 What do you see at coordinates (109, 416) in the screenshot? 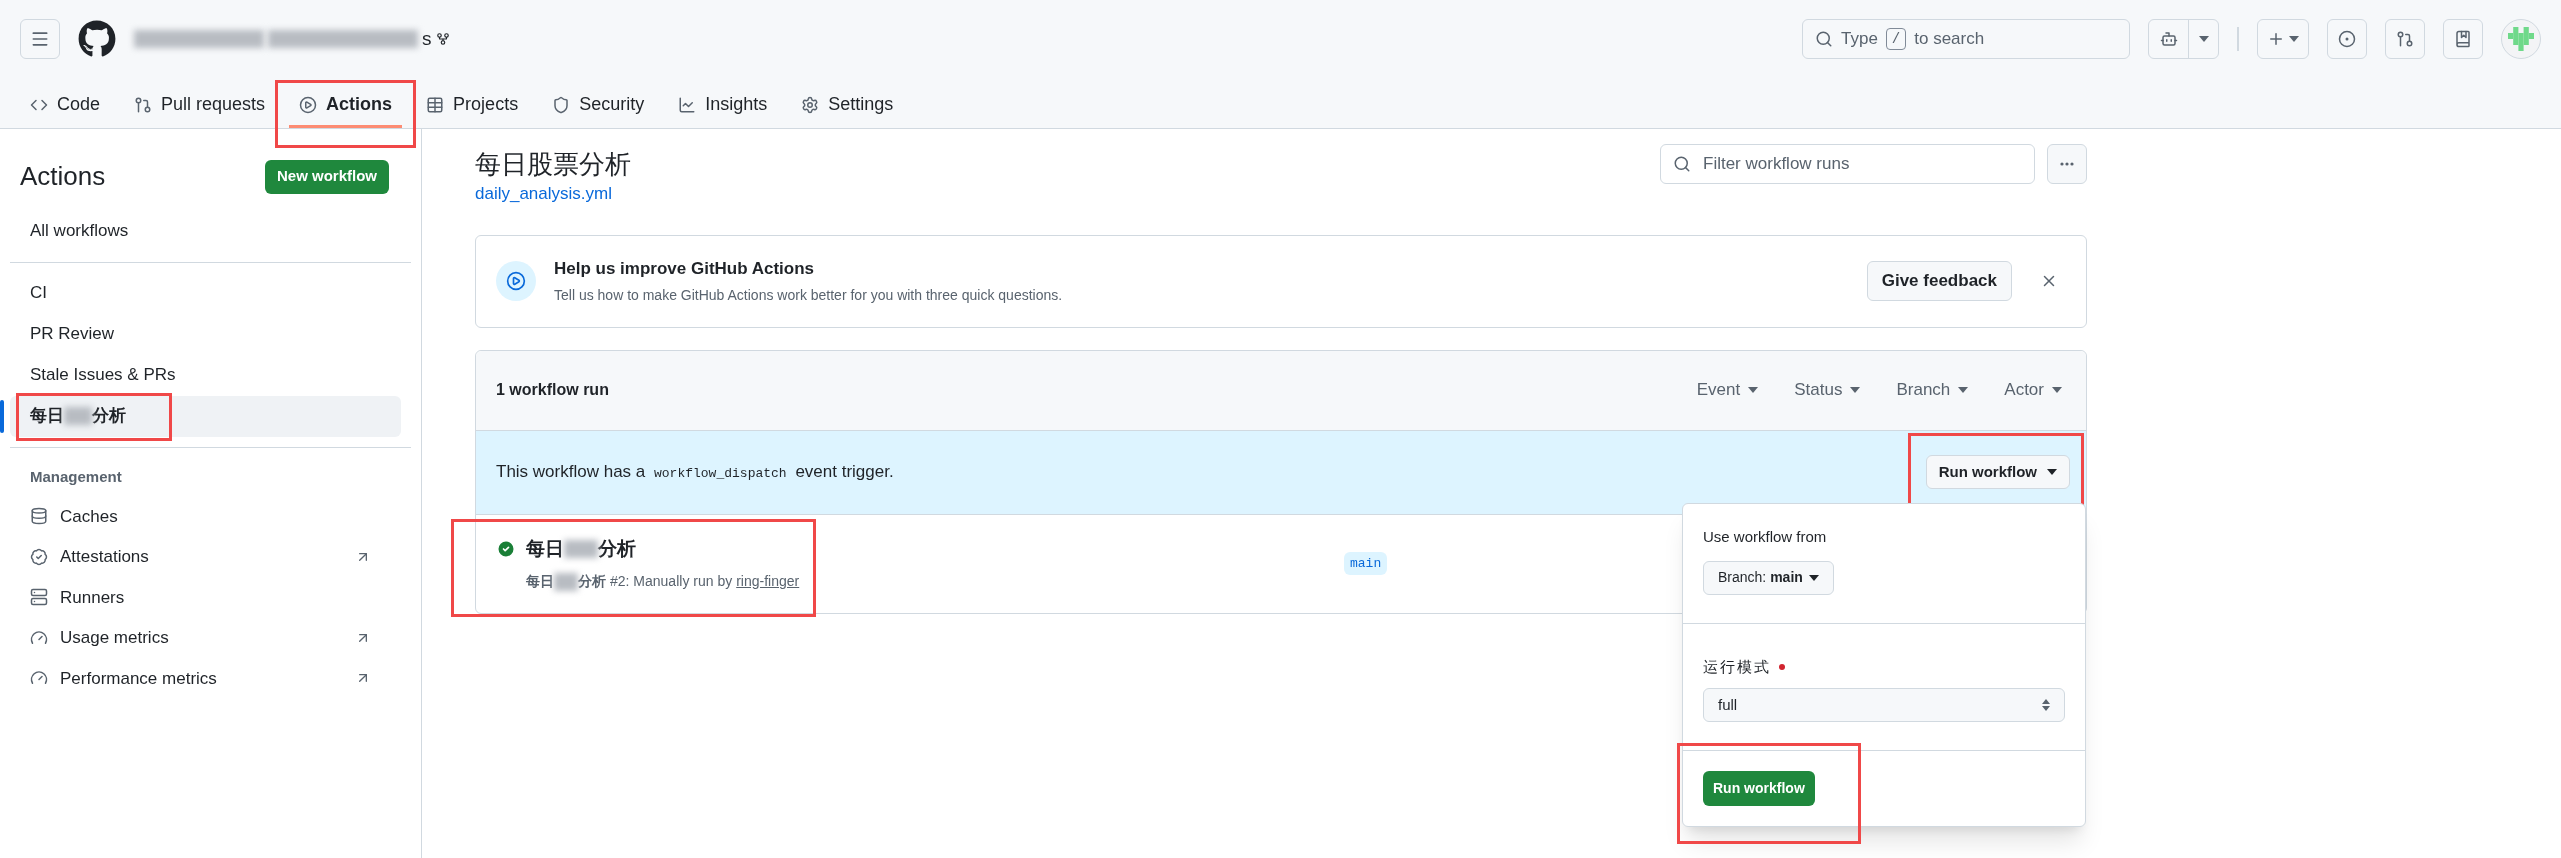
I see `workflow-name: 分析` at bounding box center [109, 416].